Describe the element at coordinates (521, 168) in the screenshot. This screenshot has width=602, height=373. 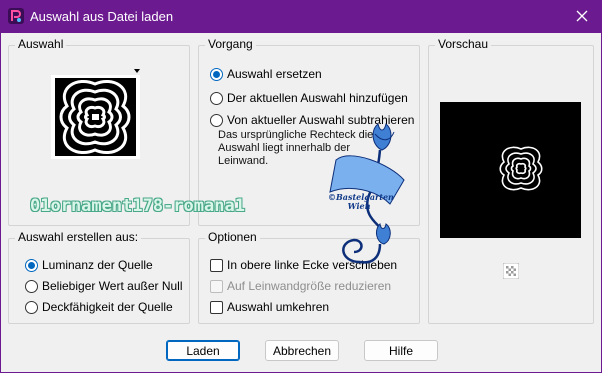
I see `preview-ornament-image` at that location.